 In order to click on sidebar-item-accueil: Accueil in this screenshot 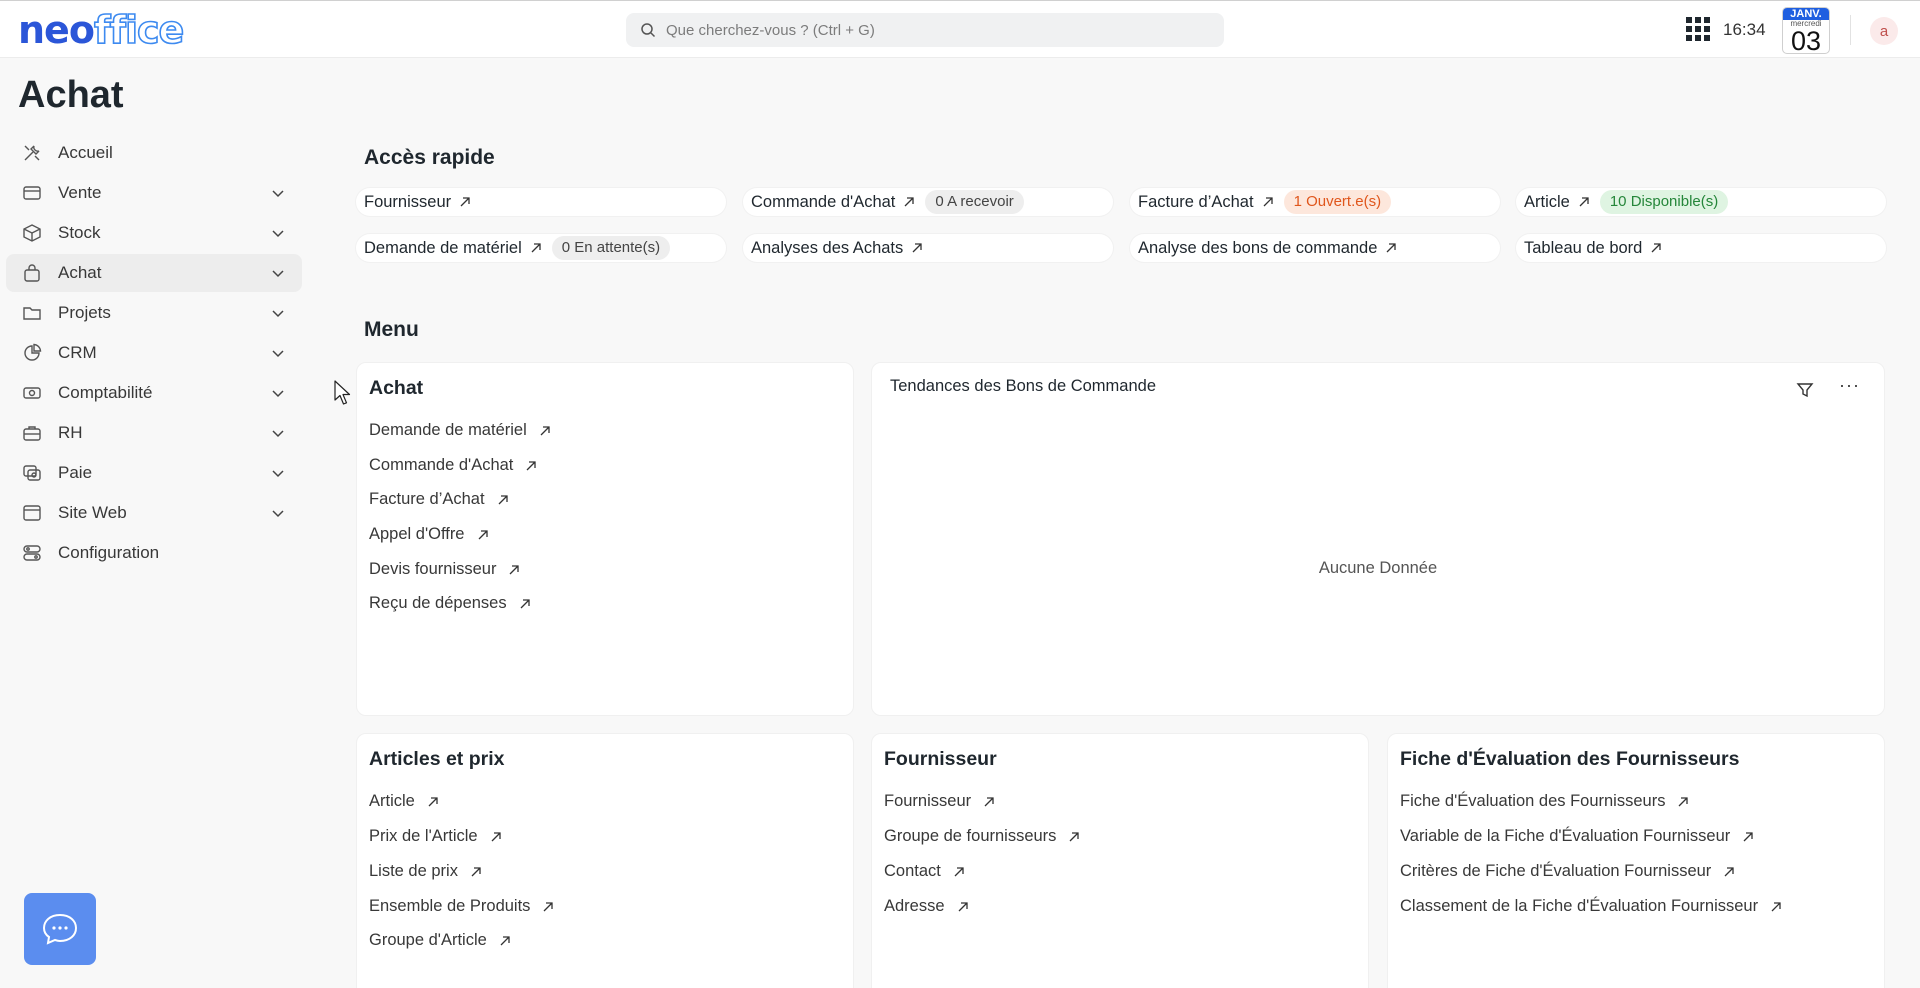, I will do `click(154, 153)`.